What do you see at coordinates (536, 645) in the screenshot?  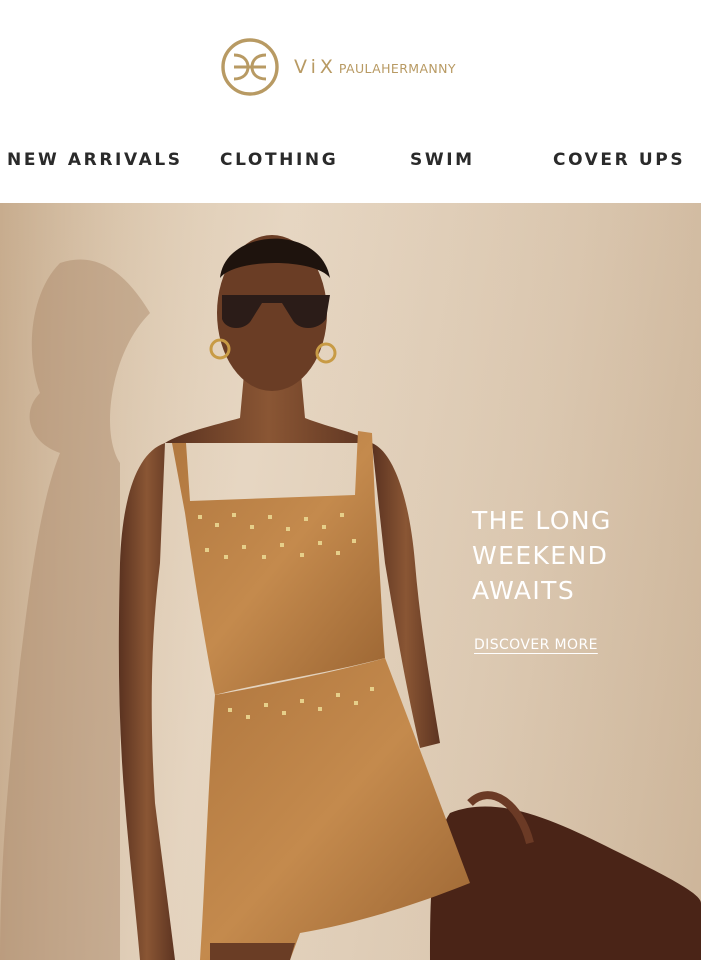 I see `discover-more-link: DISCOVER MORE` at bounding box center [536, 645].